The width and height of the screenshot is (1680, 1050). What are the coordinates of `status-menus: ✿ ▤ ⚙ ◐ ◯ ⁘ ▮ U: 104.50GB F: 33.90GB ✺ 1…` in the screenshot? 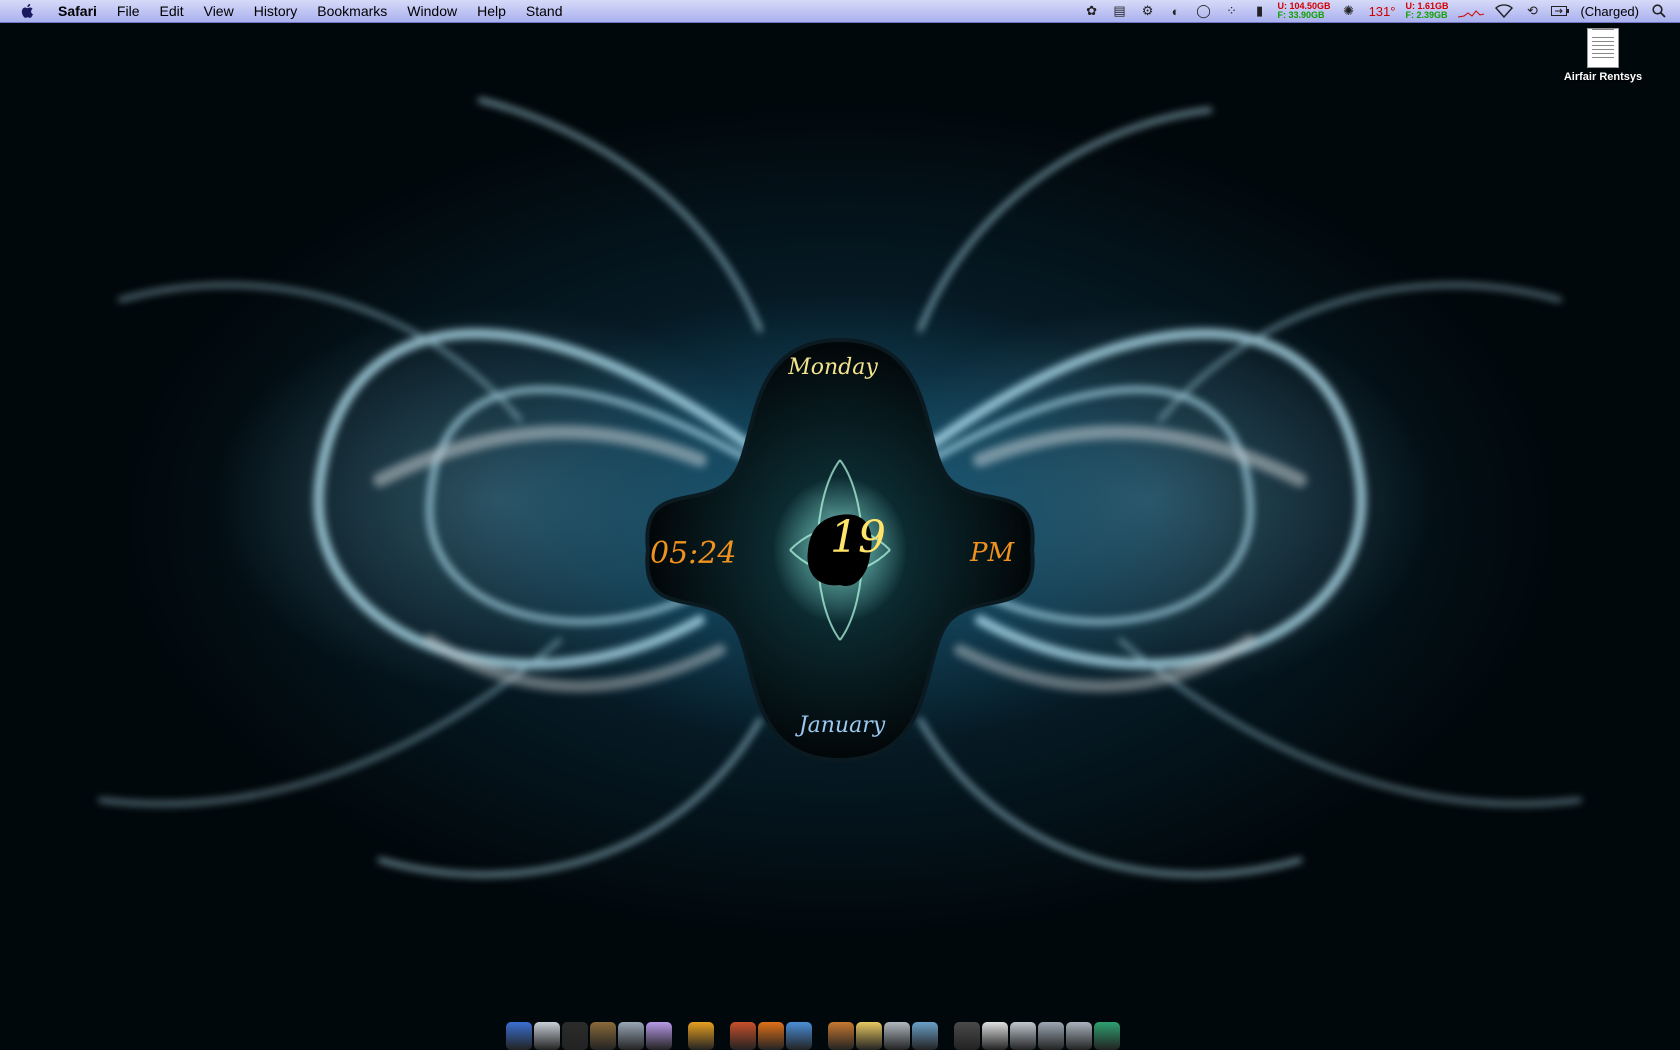 It's located at (1379, 11).